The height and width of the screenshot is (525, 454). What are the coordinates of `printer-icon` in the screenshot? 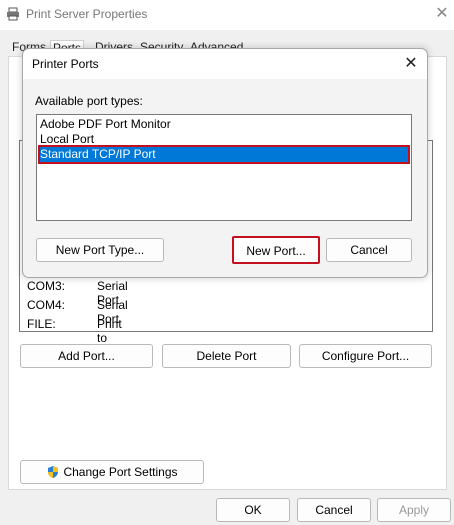 It's located at (13, 14).